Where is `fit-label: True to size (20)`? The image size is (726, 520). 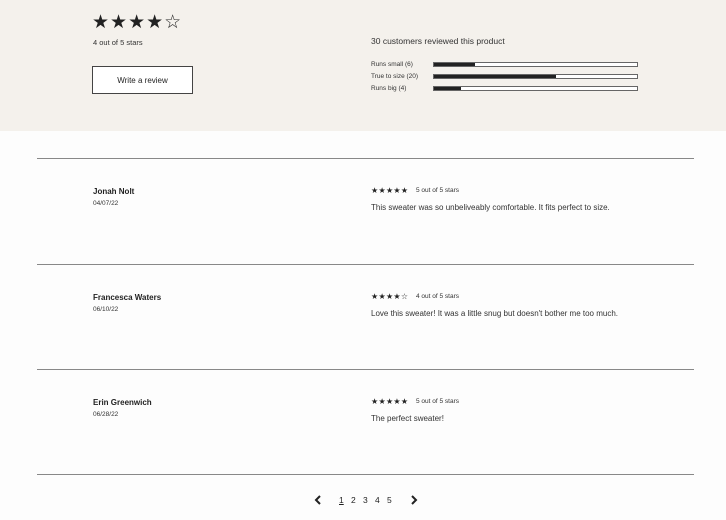 fit-label: True to size (20) is located at coordinates (395, 76).